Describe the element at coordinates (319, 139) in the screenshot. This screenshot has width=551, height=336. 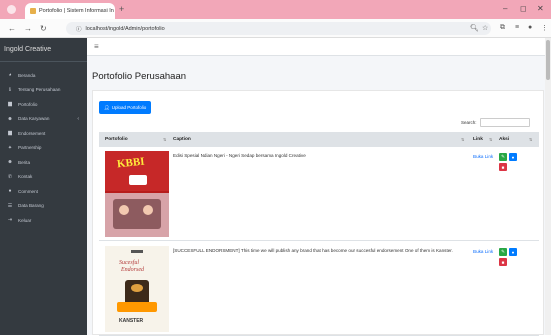
I see `table-header: Portofolio ⇅ Caption ⇅ Link ⇅ Aksi ⇅` at that location.